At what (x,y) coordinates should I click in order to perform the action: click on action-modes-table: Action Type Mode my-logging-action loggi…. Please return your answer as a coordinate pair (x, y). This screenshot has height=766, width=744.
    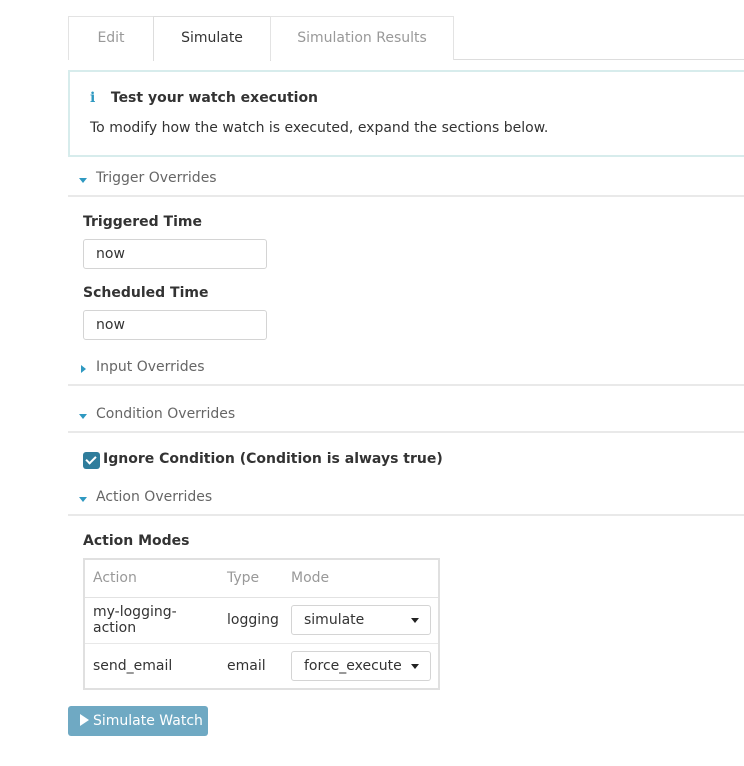
    Looking at the image, I should click on (261, 624).